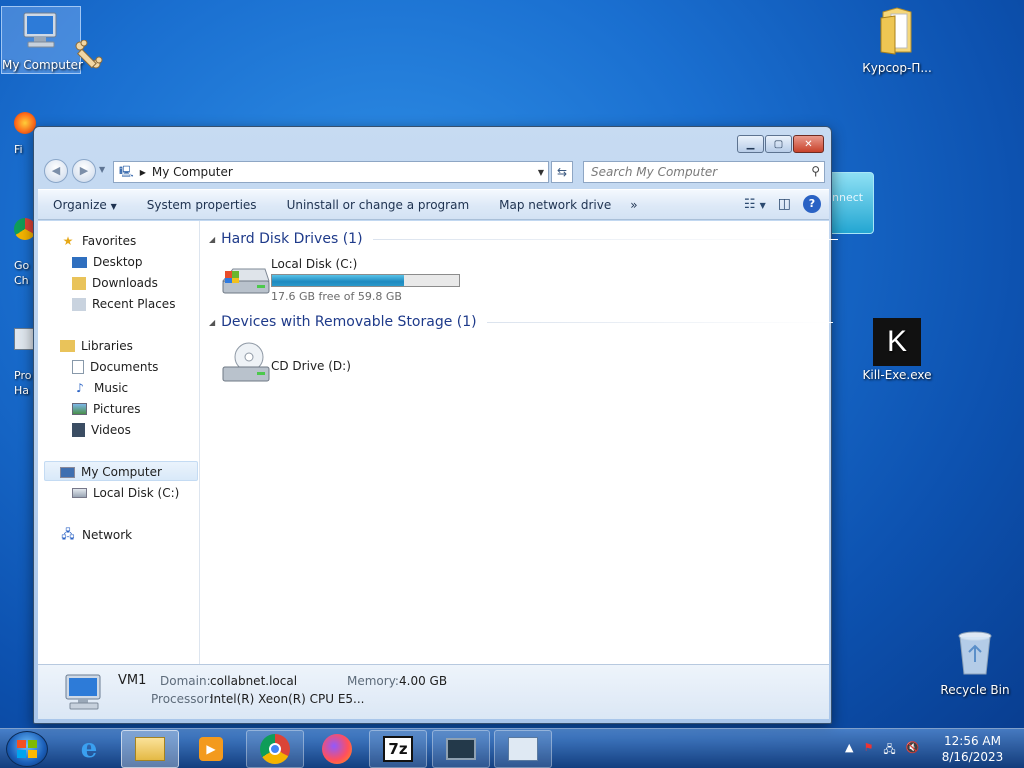 The height and width of the screenshot is (768, 1024). I want to click on network-icon: 🖧, so click(68, 533).